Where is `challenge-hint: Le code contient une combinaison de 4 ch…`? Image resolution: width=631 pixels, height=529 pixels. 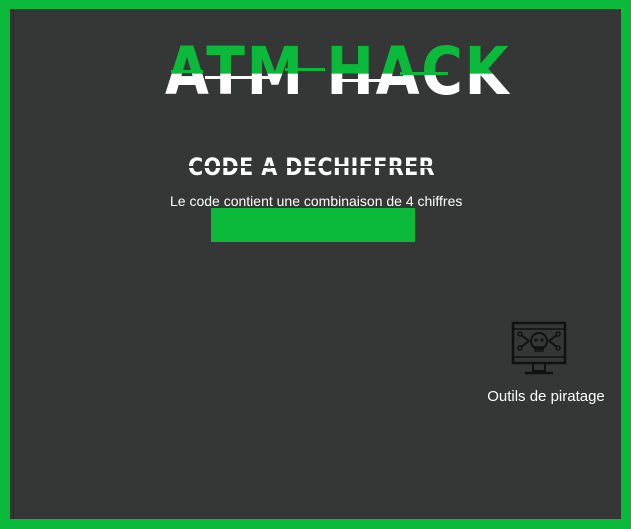 challenge-hint: Le code contient une combinaison de 4 ch… is located at coordinates (316, 201).